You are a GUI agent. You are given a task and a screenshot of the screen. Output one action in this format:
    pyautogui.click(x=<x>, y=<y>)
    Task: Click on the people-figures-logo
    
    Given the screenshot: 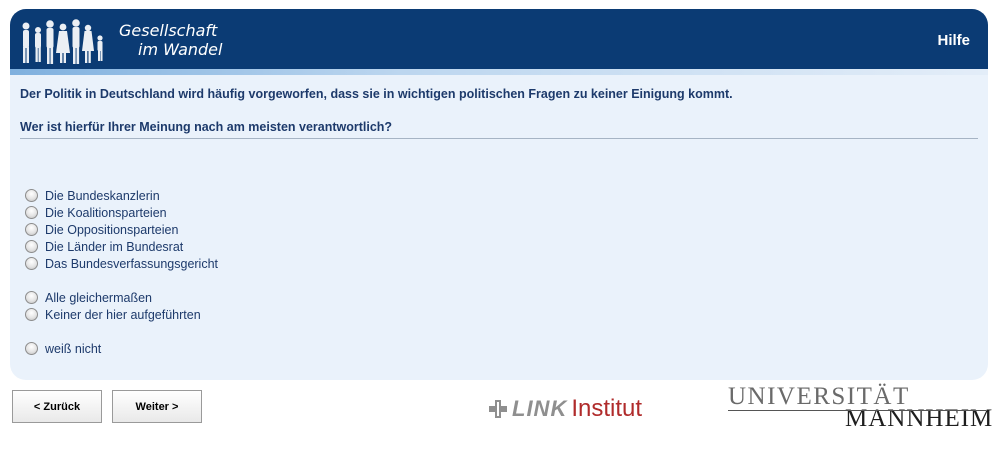 What is the action you would take?
    pyautogui.click(x=62, y=41)
    